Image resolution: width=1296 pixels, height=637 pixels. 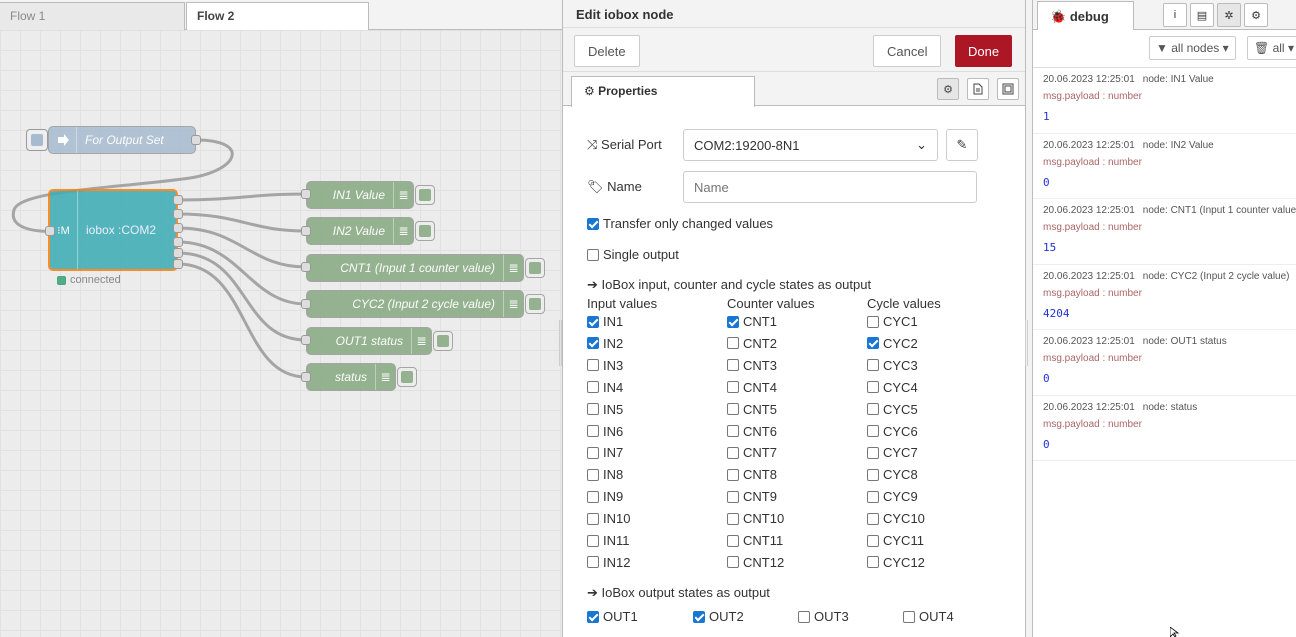 What do you see at coordinates (196, 140) in the screenshot?
I see `inject-output-port` at bounding box center [196, 140].